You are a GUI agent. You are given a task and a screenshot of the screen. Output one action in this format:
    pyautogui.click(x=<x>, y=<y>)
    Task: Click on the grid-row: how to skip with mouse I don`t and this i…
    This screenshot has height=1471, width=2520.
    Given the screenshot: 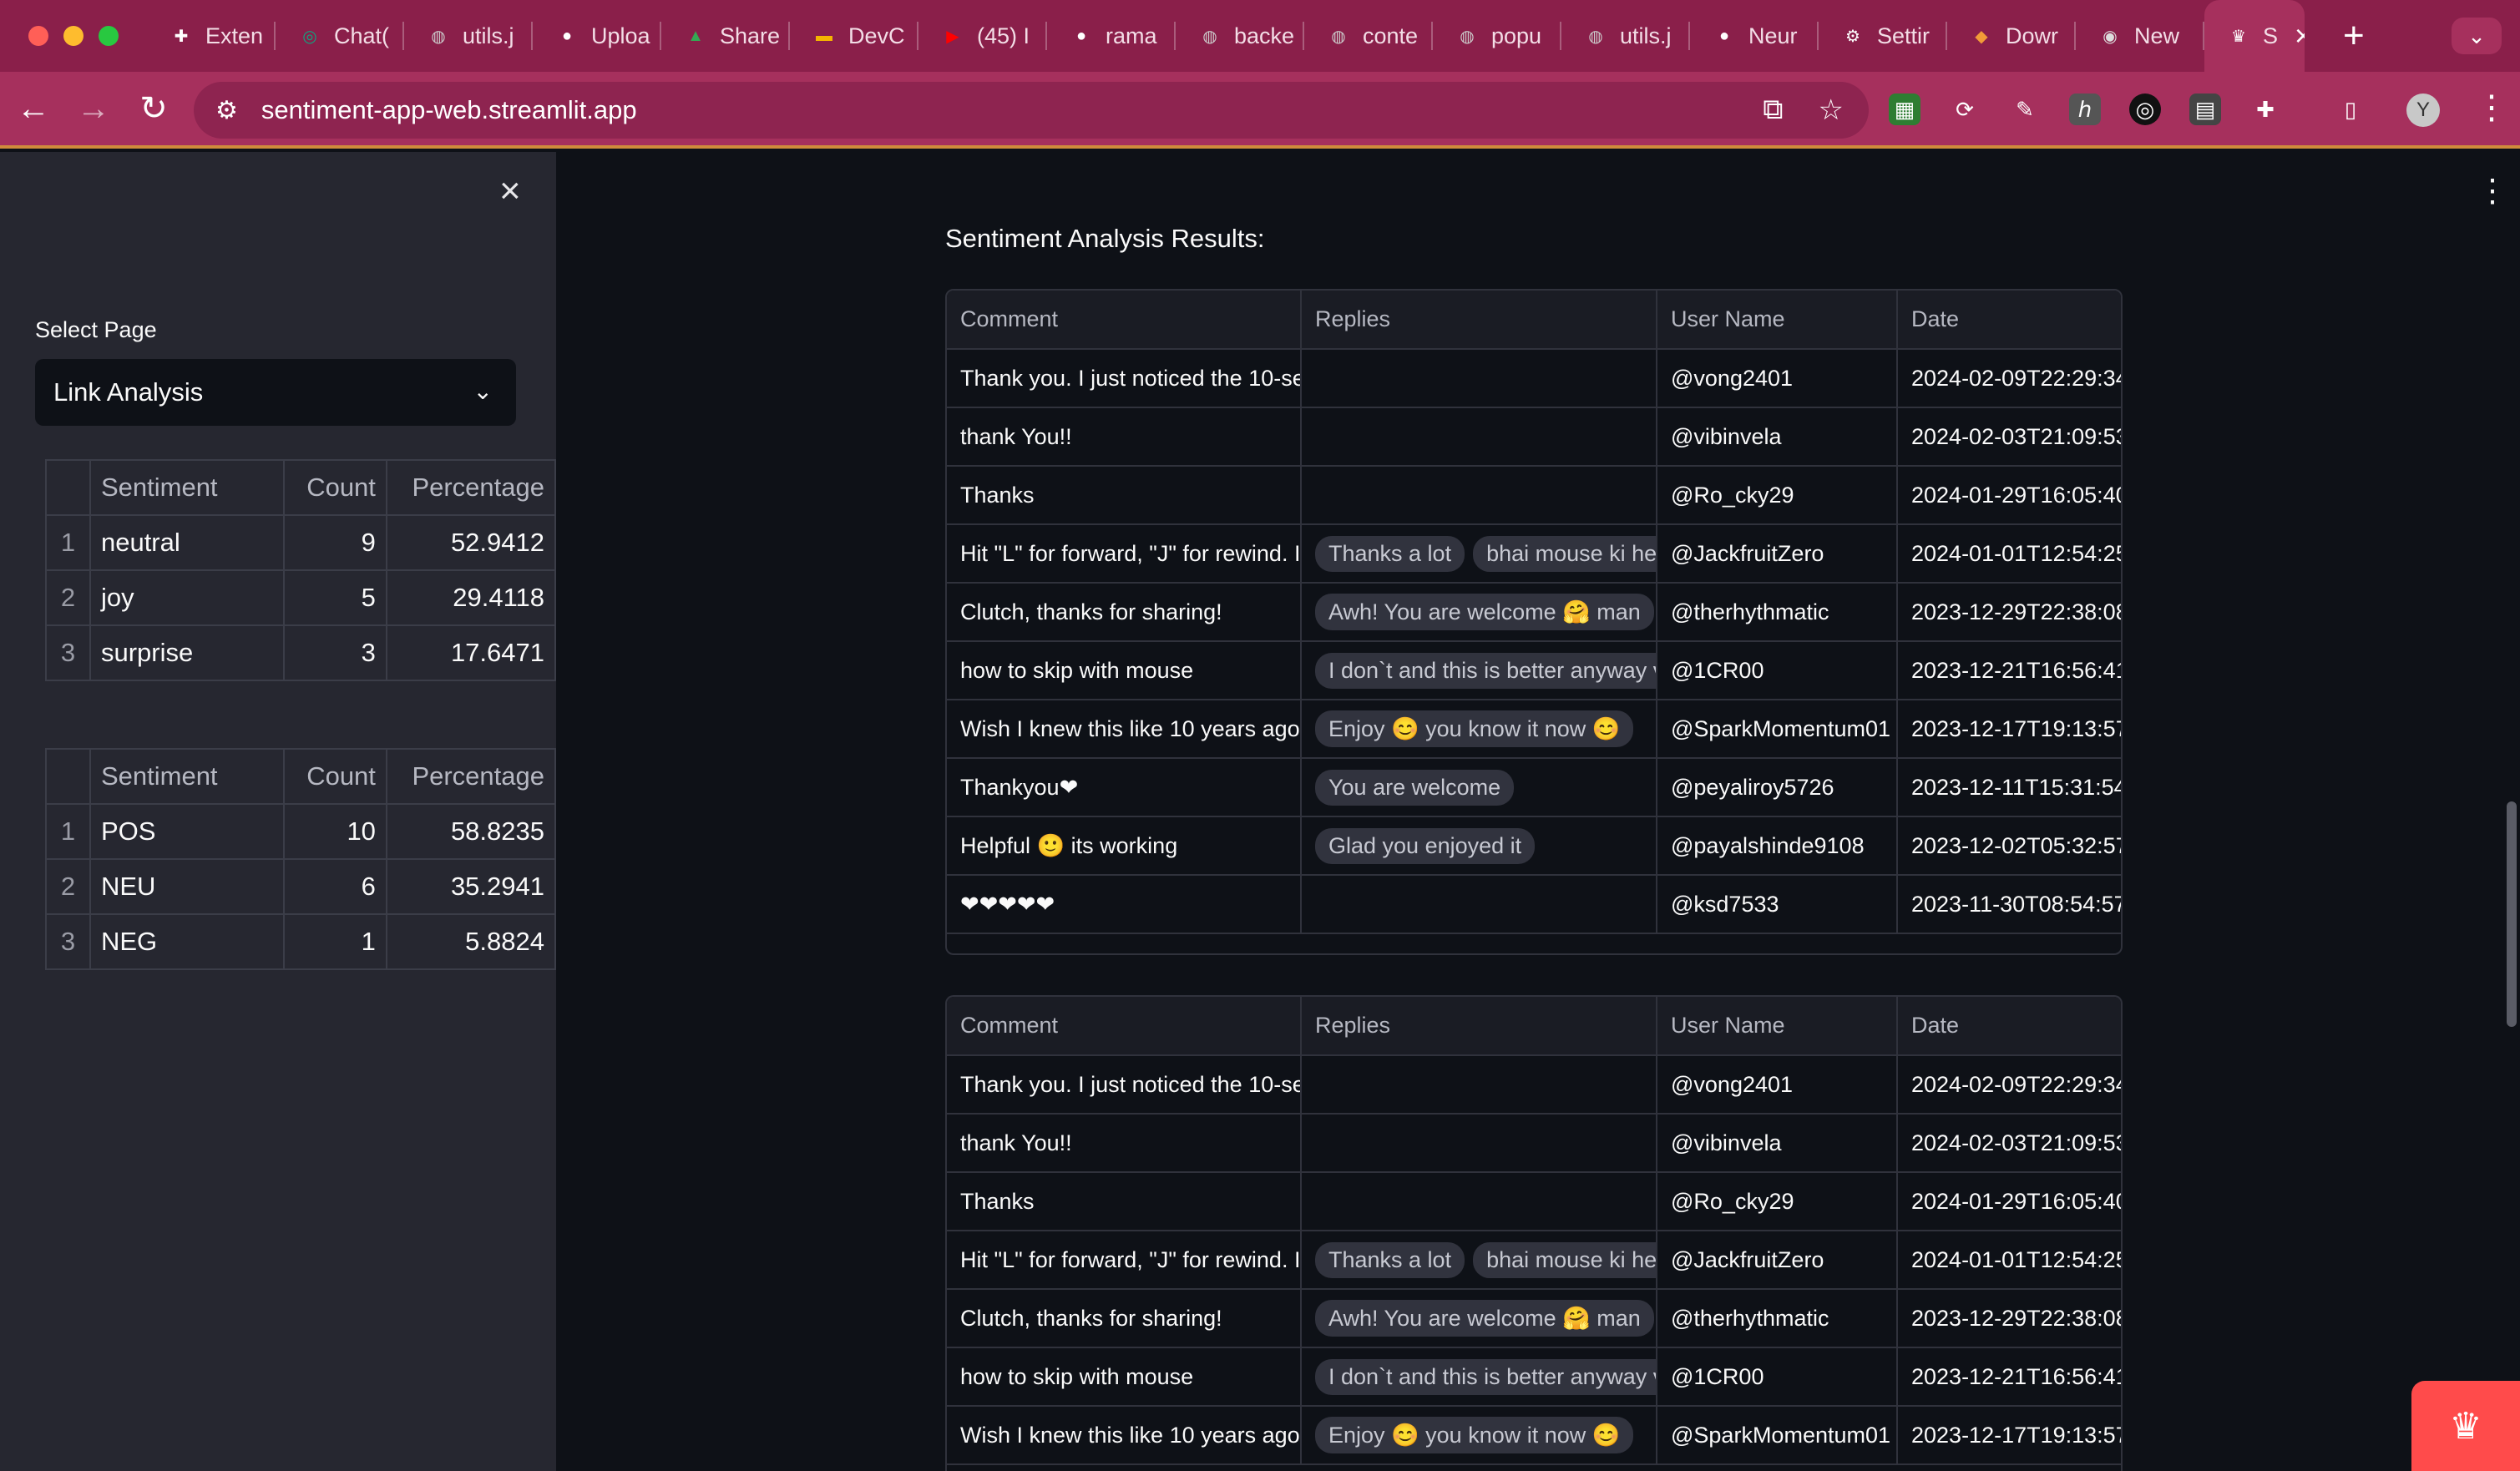 What is the action you would take?
    pyautogui.click(x=1534, y=1377)
    